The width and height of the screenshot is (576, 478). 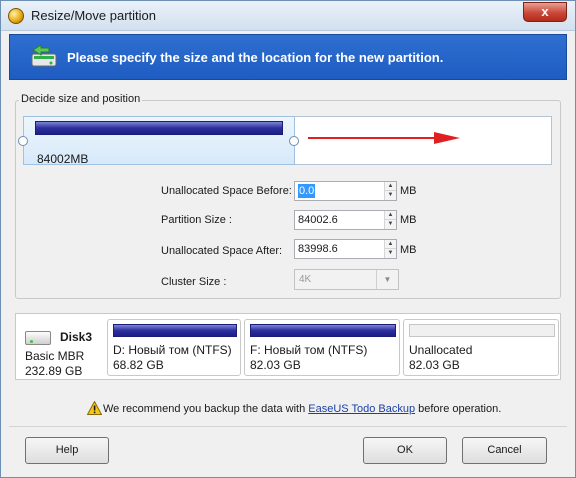 I want to click on recommend-suffix: before operation., so click(x=458, y=409).